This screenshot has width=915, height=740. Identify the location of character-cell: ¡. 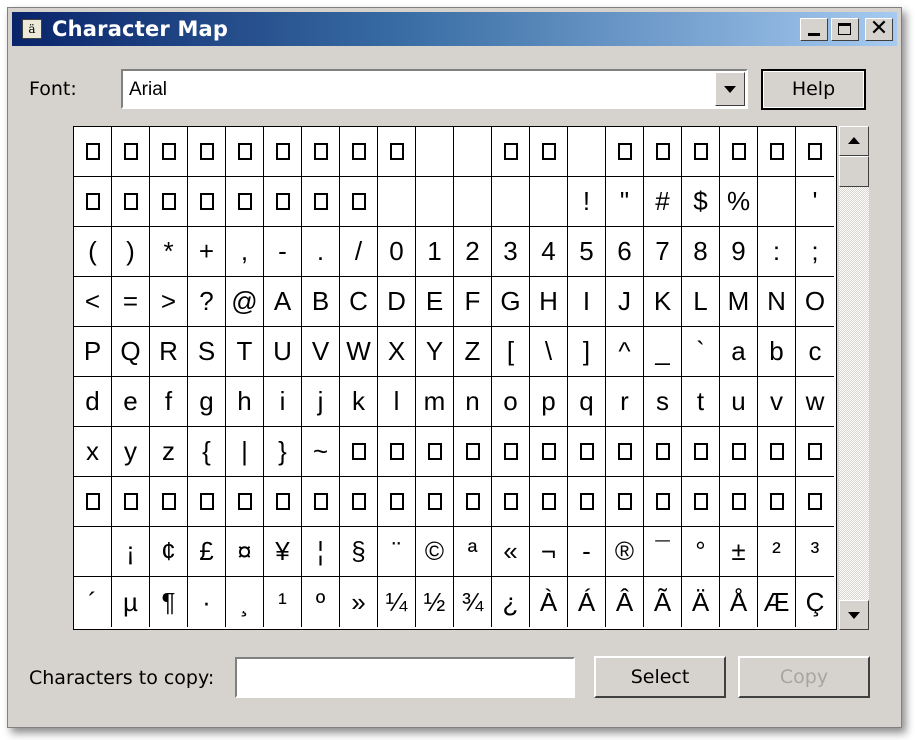
(131, 552).